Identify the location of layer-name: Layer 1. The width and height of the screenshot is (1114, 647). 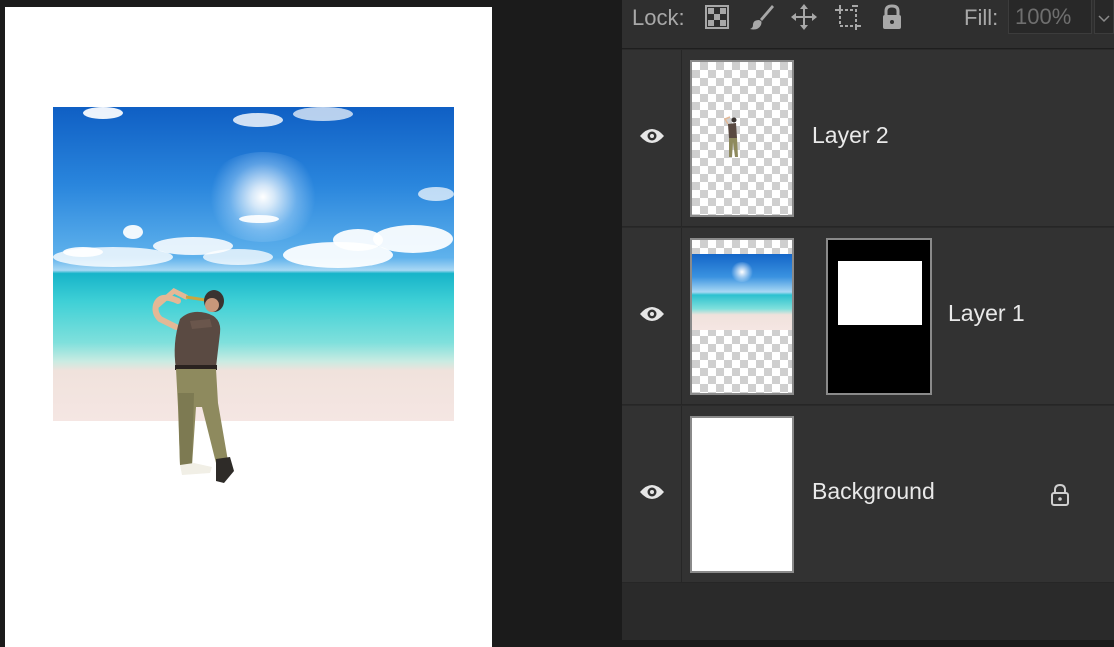
(986, 313).